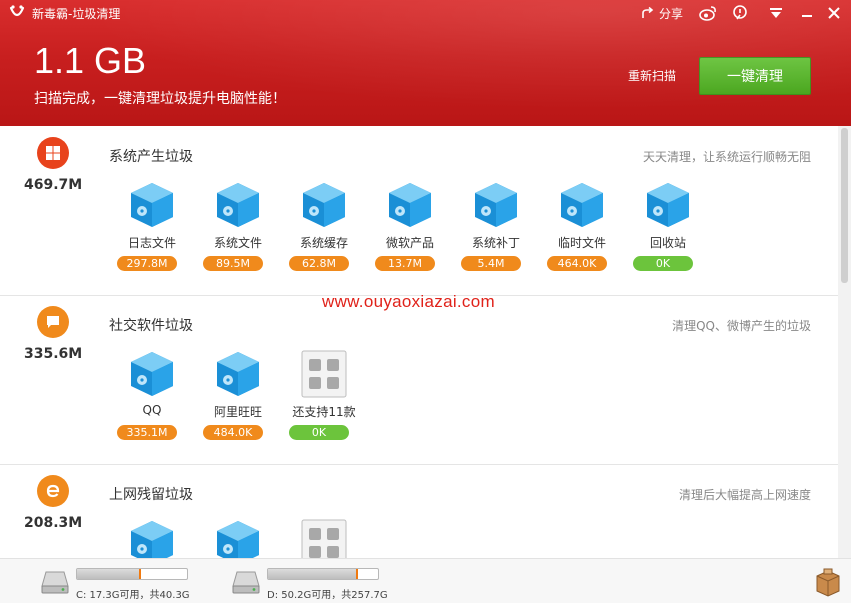 The image size is (851, 604). Describe the element at coordinates (151, 243) in the screenshot. I see `item-label: 日志文件` at that location.